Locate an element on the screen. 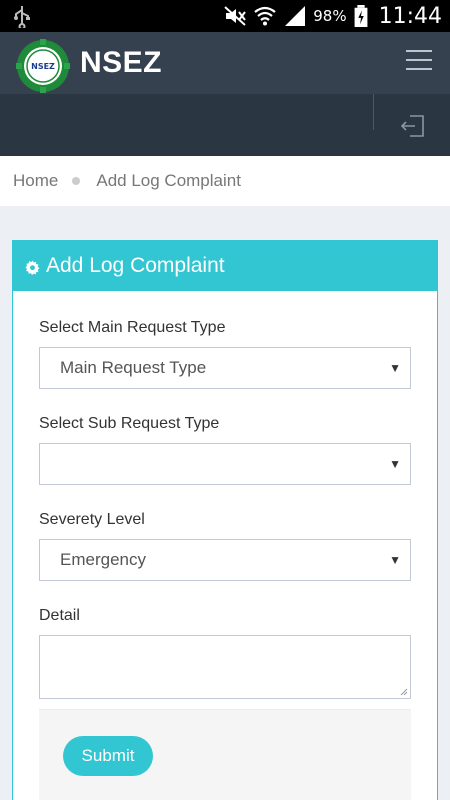 This screenshot has height=800, width=450. mute-icon is located at coordinates (235, 16).